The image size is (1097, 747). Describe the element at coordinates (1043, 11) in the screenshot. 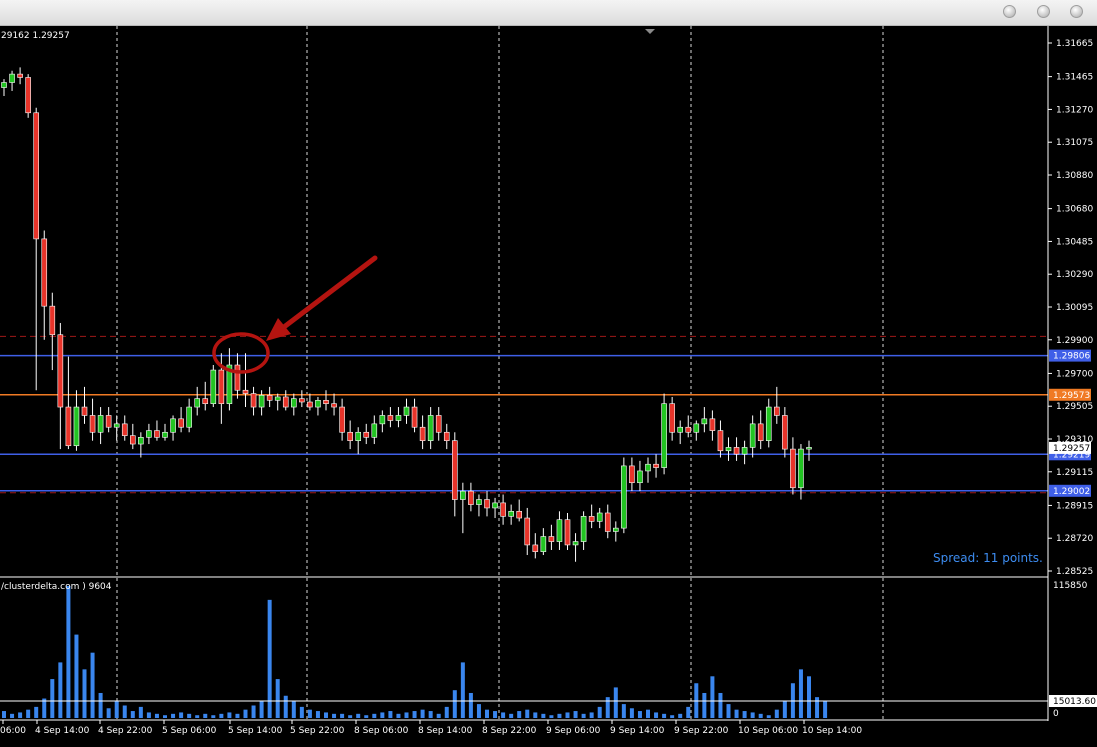

I see `maximize-button` at that location.